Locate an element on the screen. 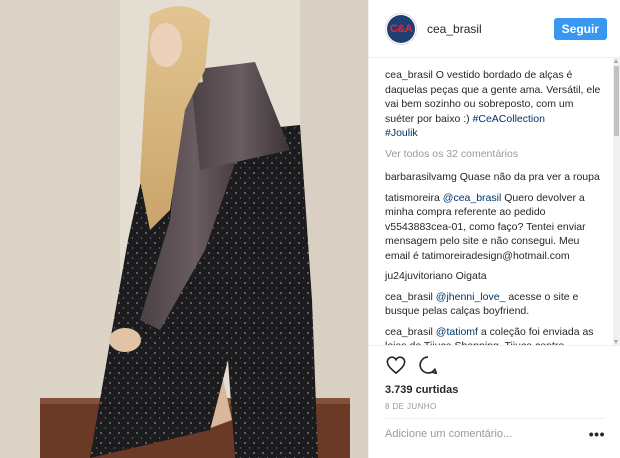 The image size is (620, 458). add-comment-bar: ••• is located at coordinates (495, 433).